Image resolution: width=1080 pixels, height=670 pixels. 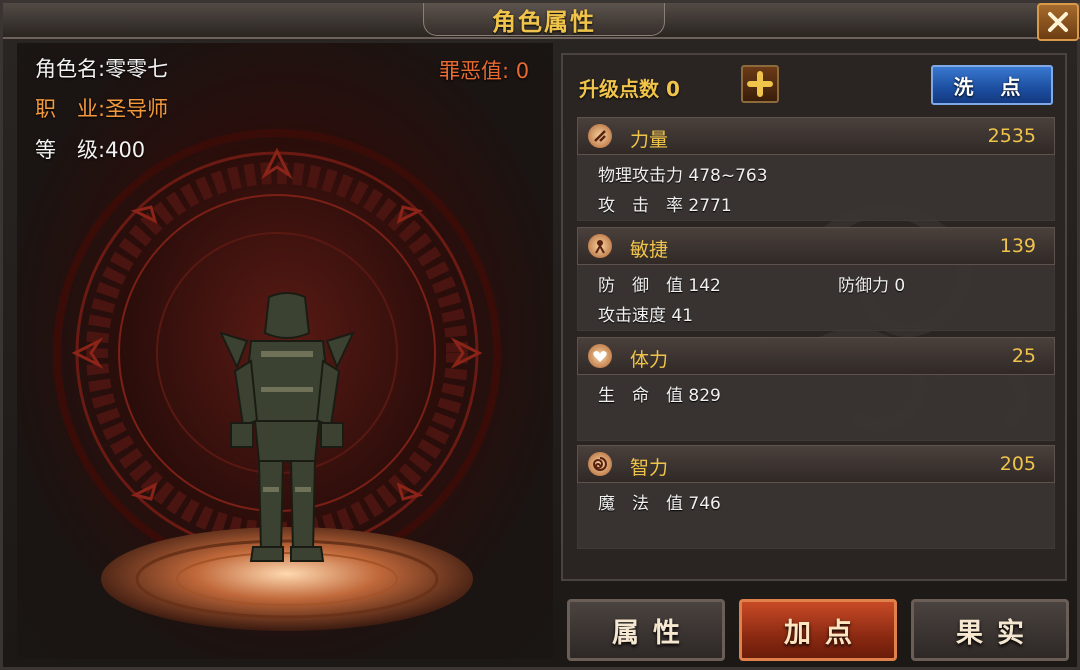 I want to click on stat-line-value: 746, so click(x=704, y=504).